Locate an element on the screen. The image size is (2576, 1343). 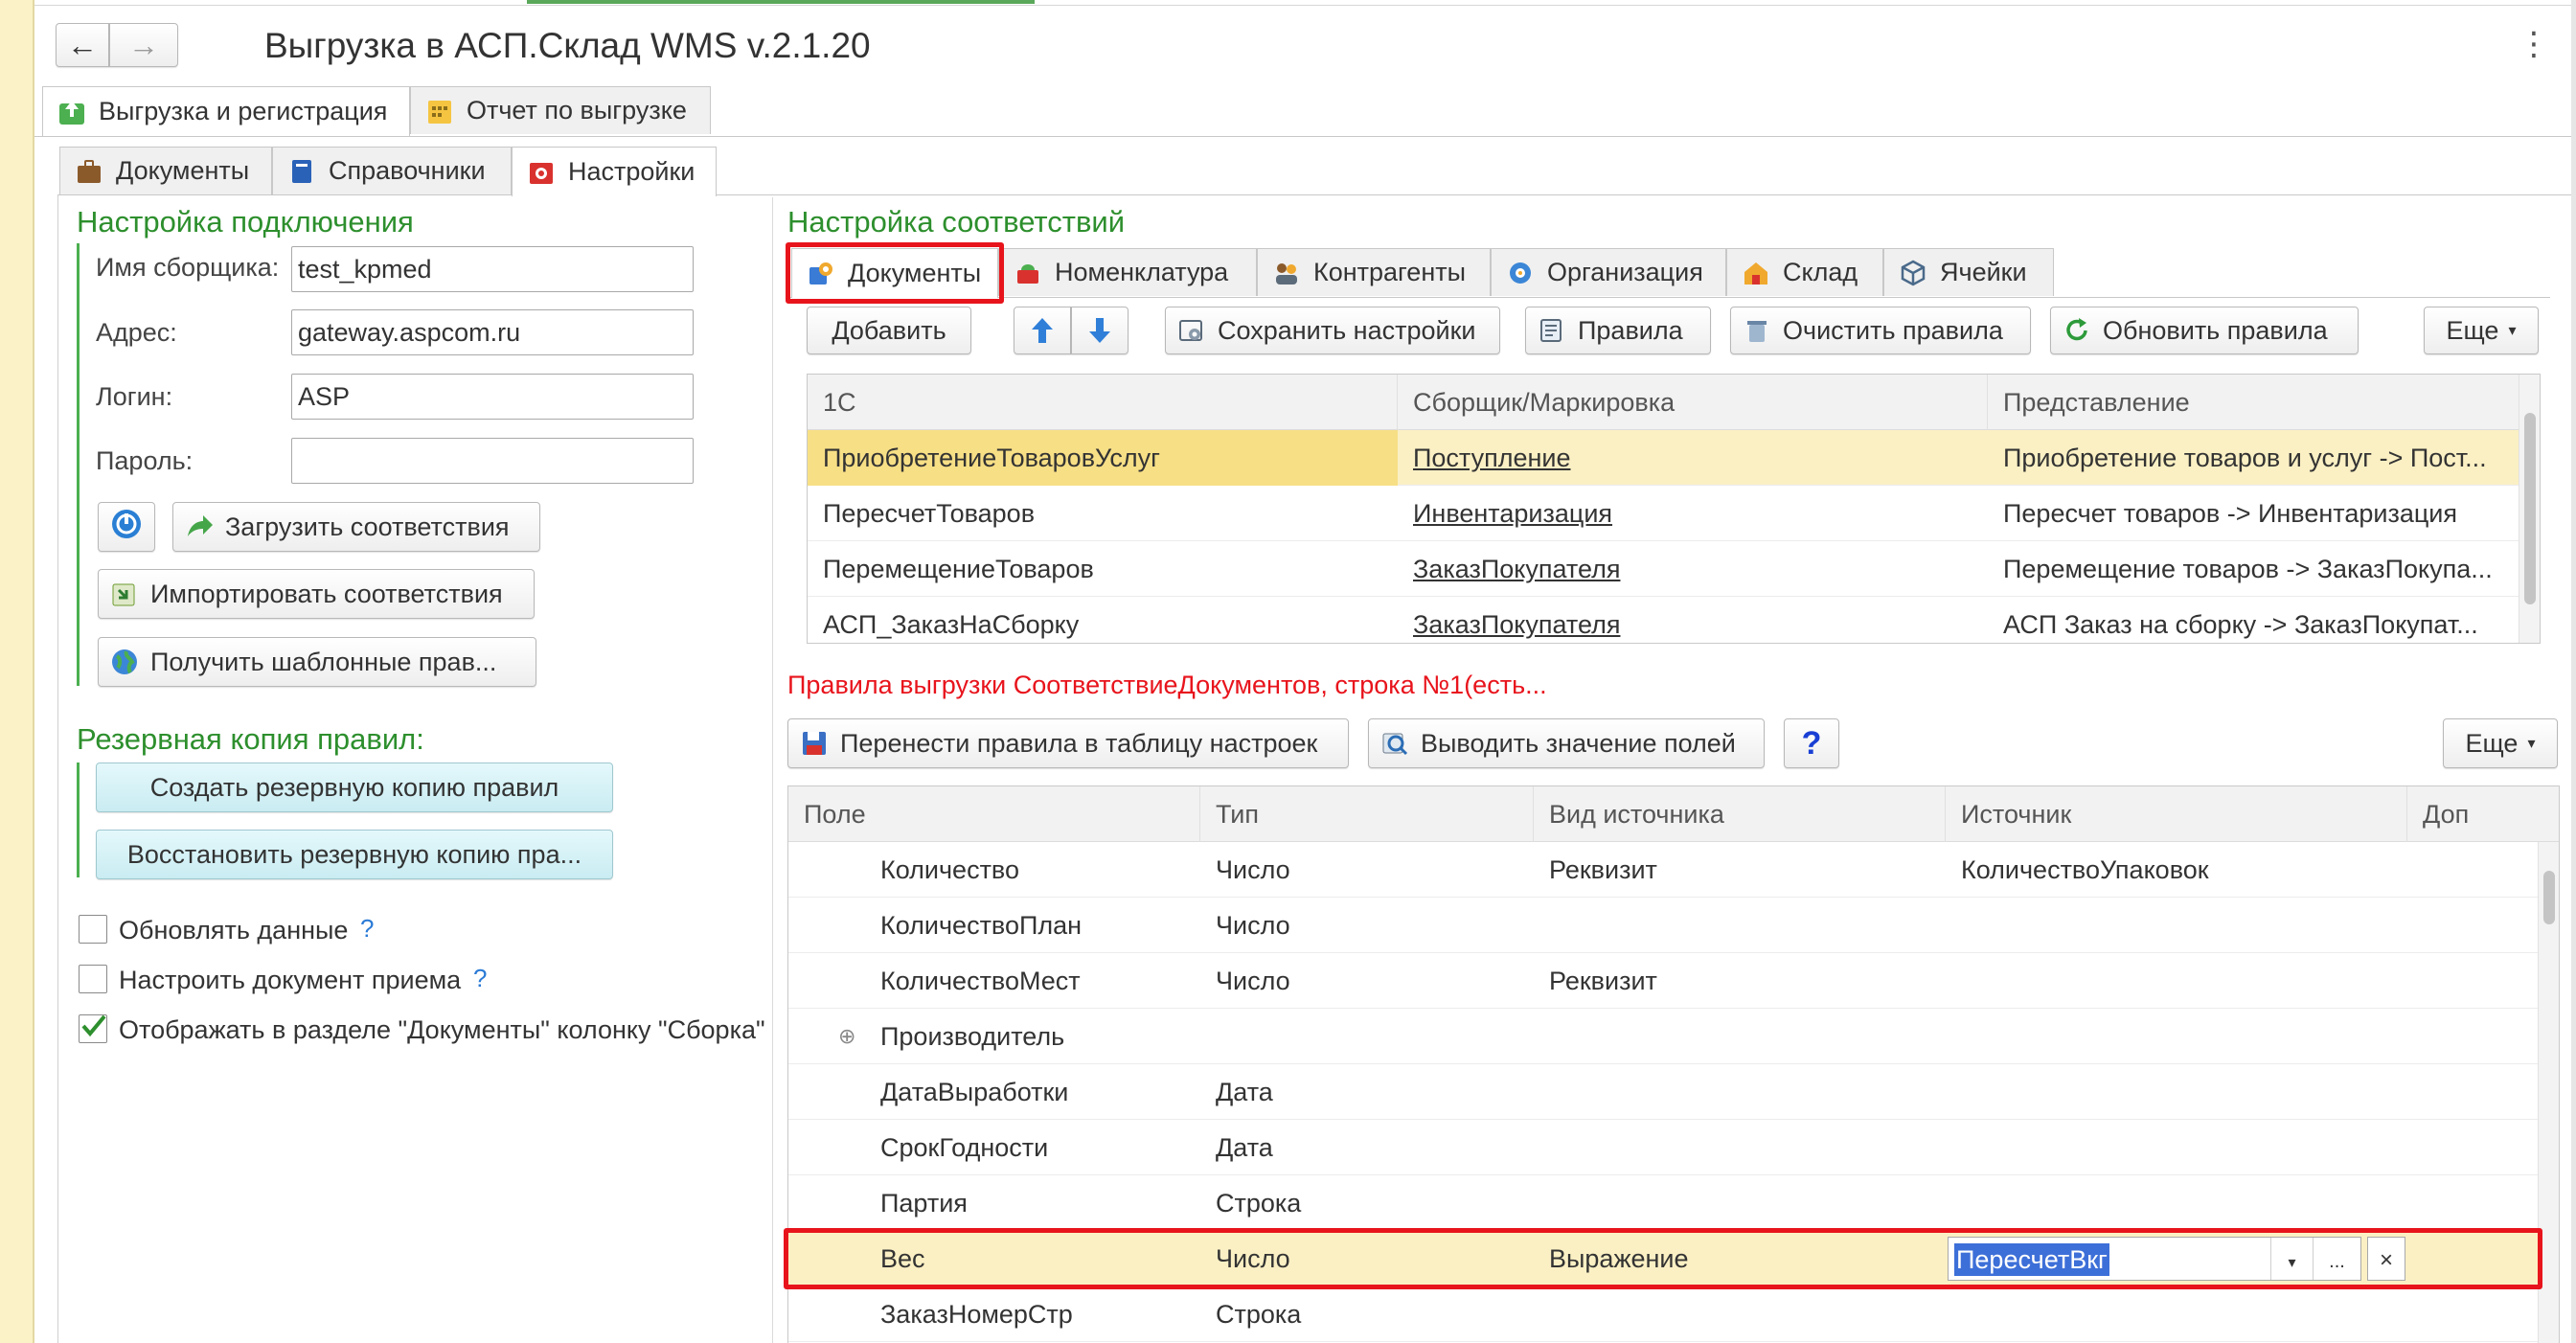
more-menu-icon: ⋮ is located at coordinates (2534, 44).